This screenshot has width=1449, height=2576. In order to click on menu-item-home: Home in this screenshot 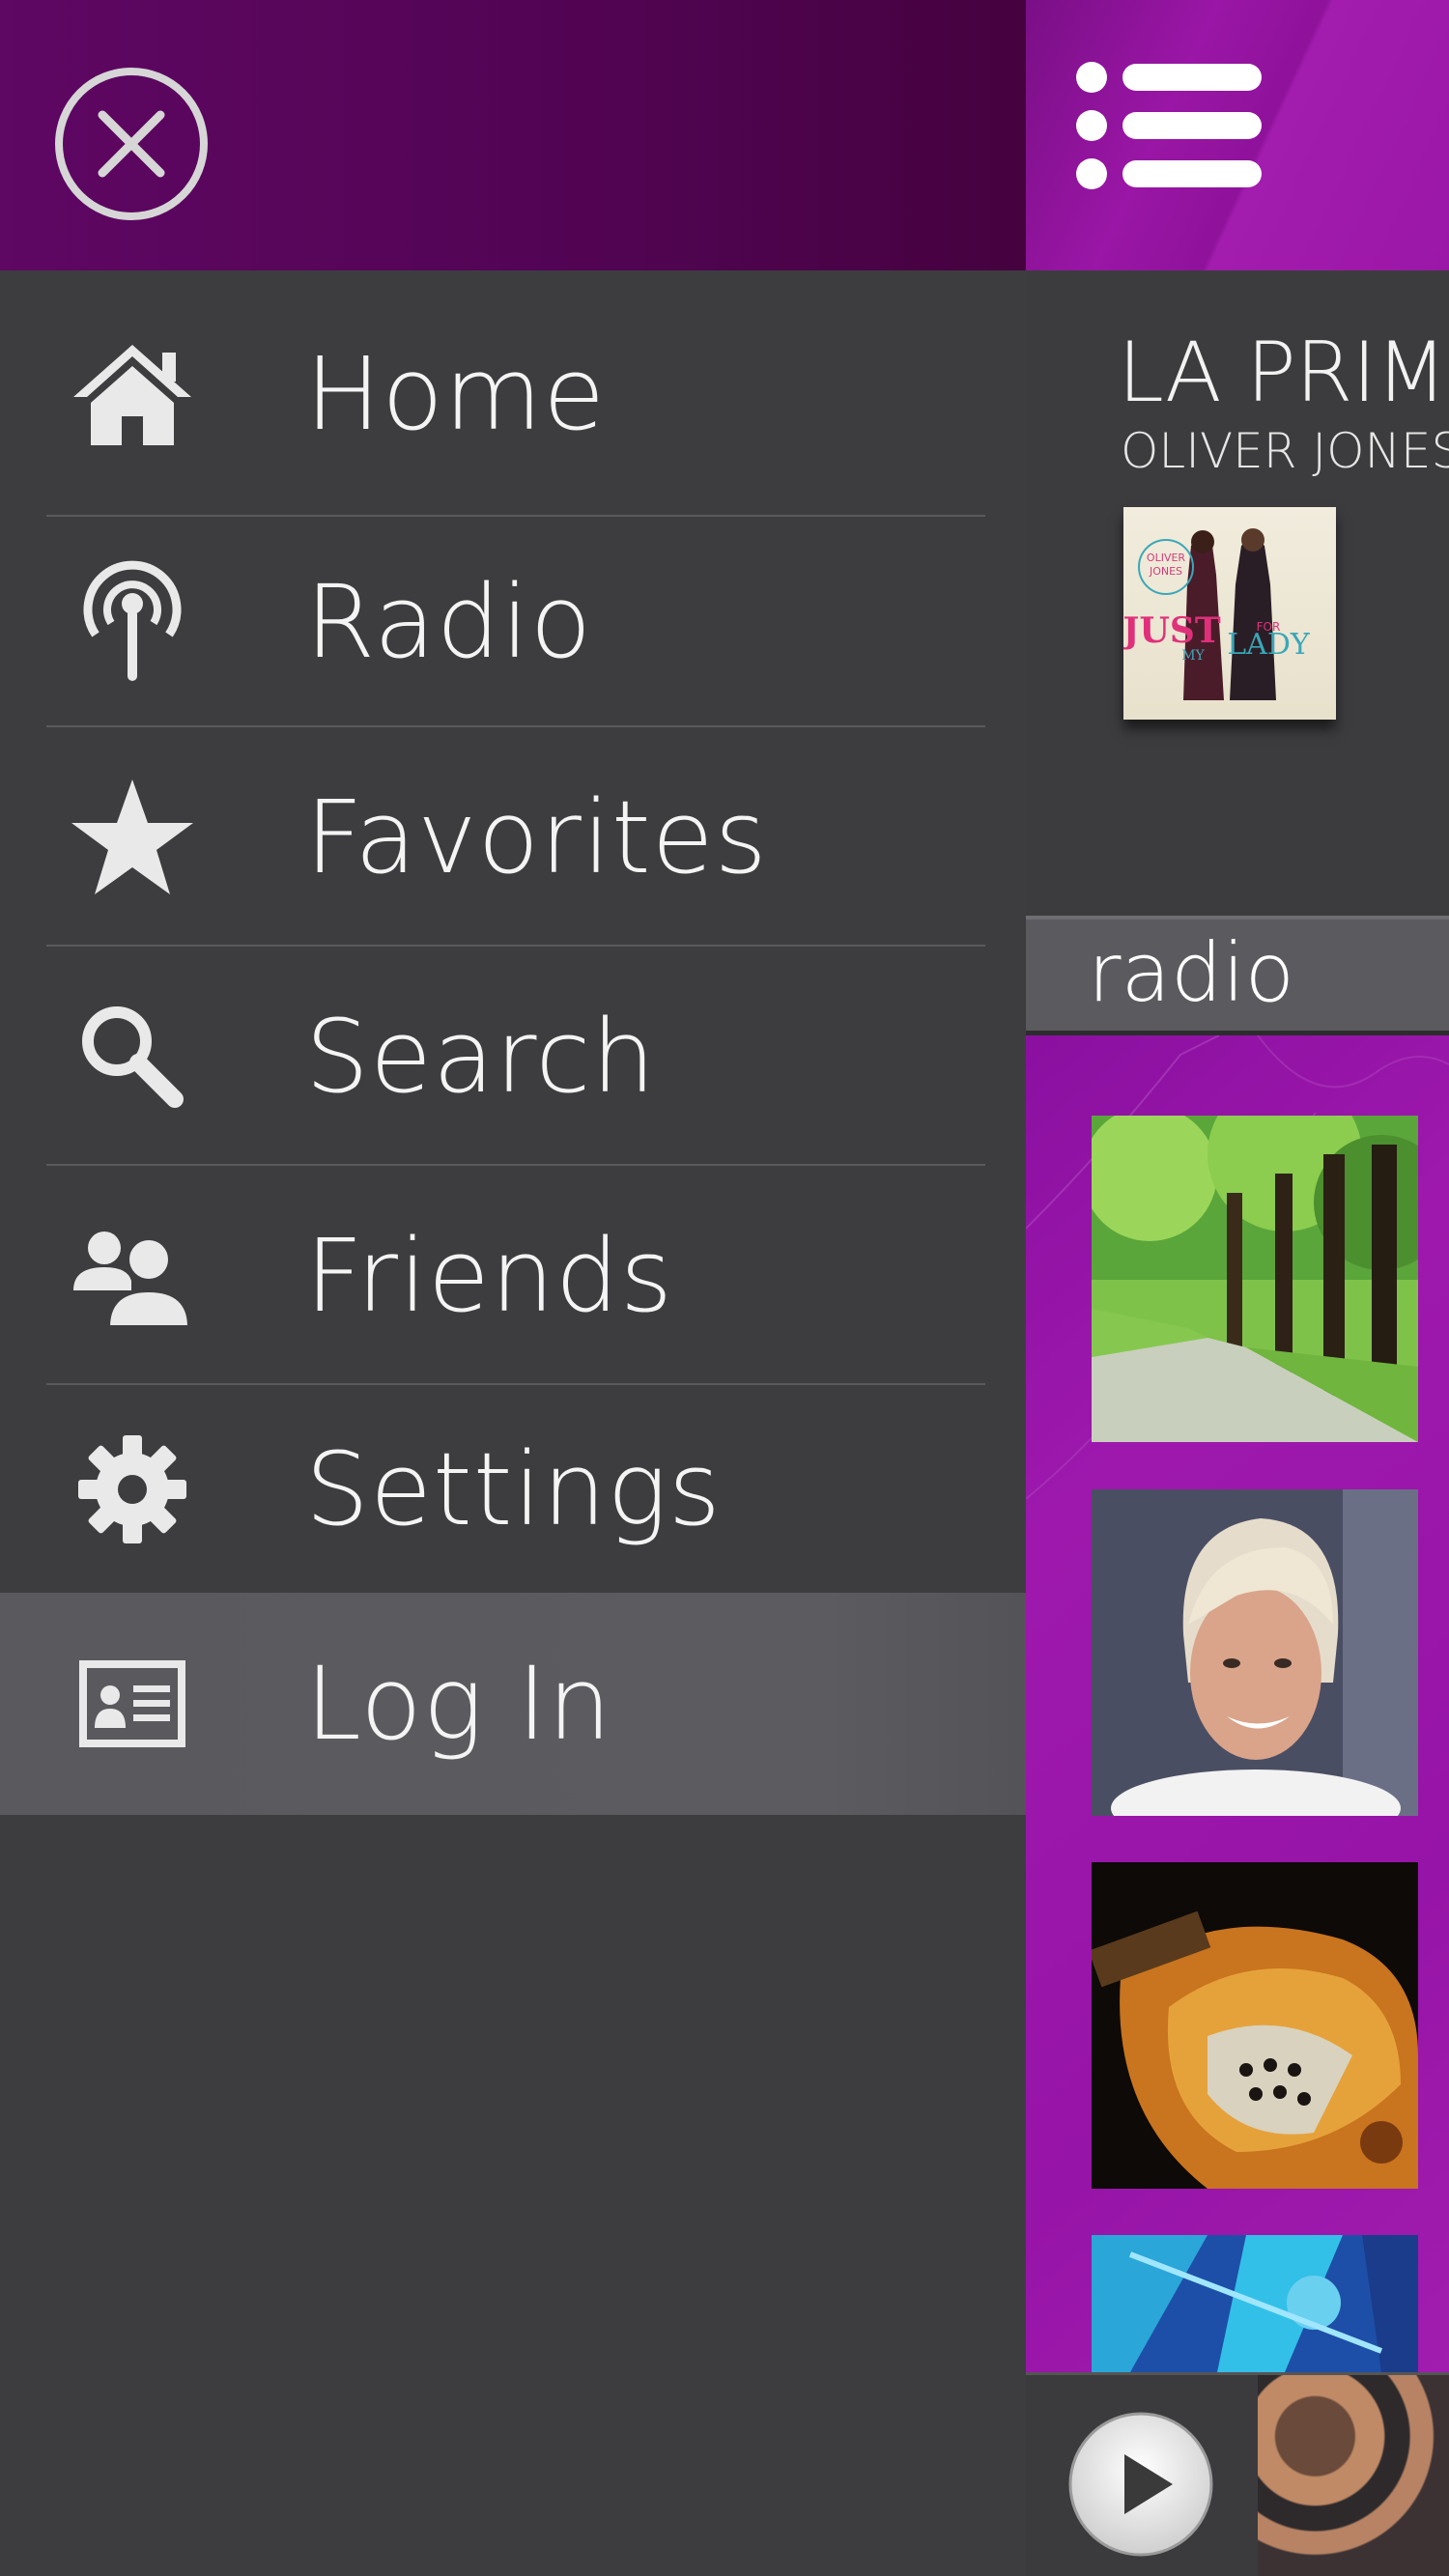, I will do `click(513, 393)`.